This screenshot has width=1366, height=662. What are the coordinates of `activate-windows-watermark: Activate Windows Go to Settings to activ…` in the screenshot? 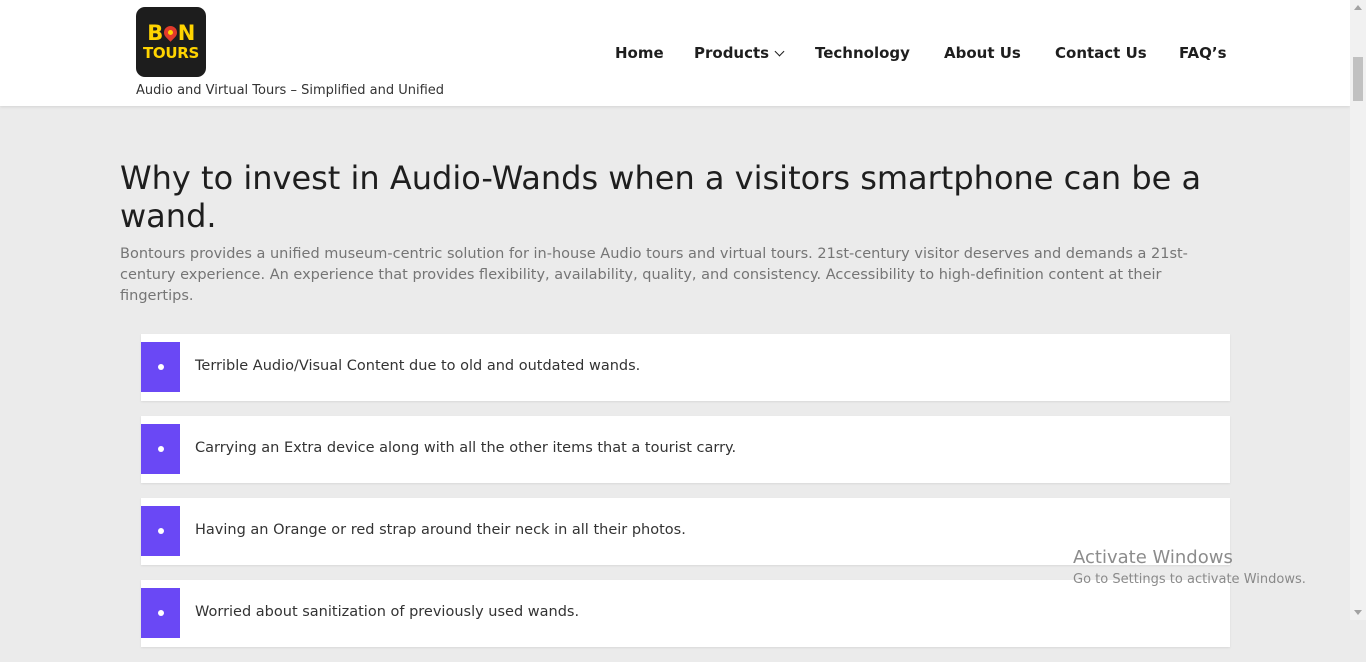 It's located at (1189, 568).